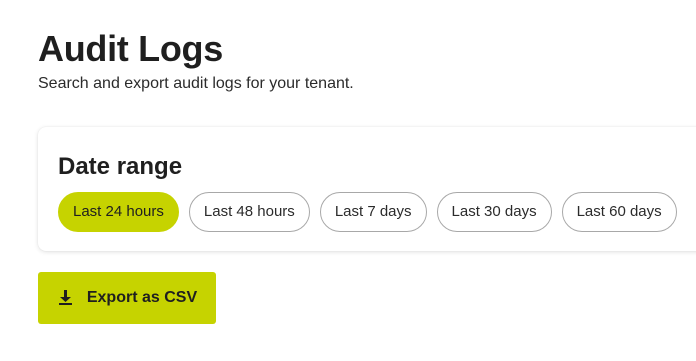 This screenshot has height=361, width=696. What do you see at coordinates (120, 166) in the screenshot?
I see `date-range-title: Date range` at bounding box center [120, 166].